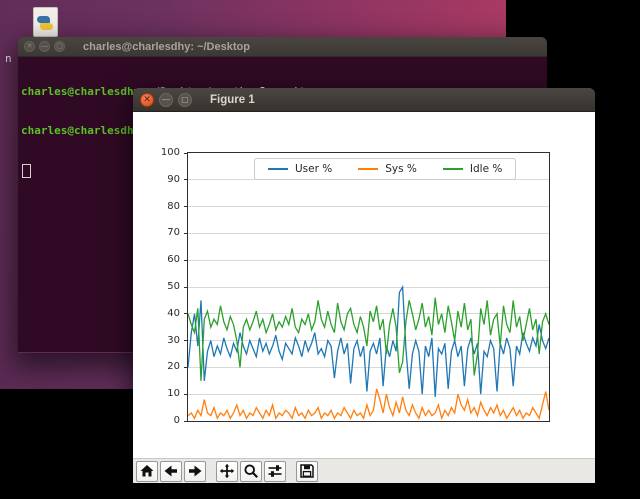  Describe the element at coordinates (147, 471) in the screenshot. I see `home-icon` at that location.